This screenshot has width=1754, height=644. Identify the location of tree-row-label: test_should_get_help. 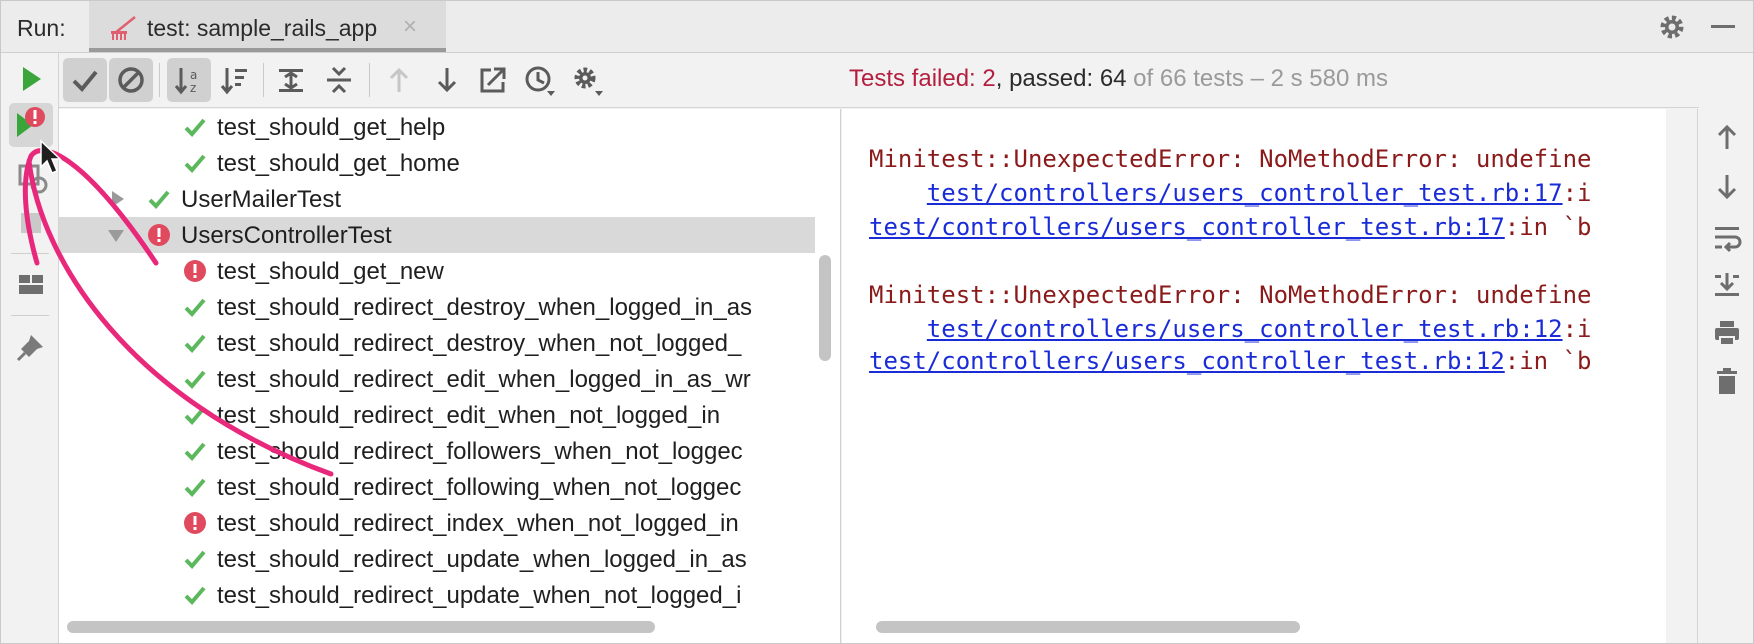
(331, 127).